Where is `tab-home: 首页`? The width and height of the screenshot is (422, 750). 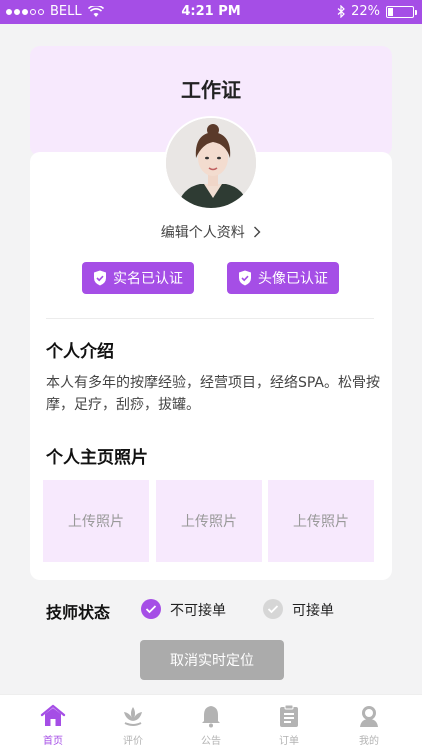 tab-home: 首页 is located at coordinates (53, 722).